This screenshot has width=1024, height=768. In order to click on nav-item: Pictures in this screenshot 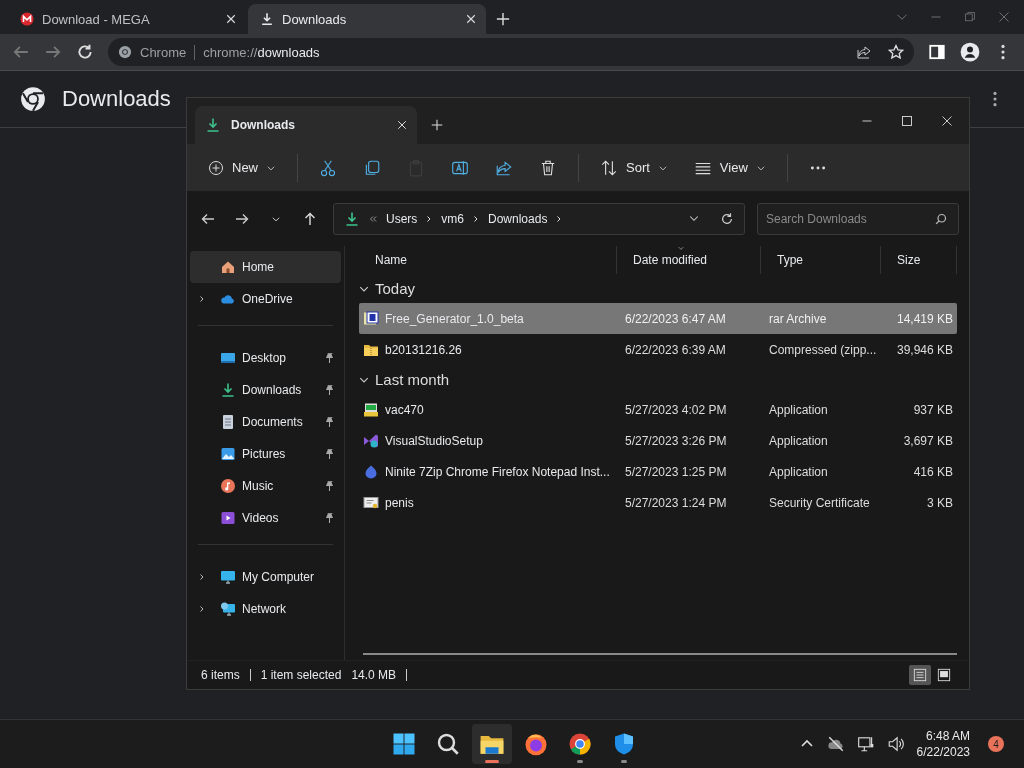, I will do `click(265, 454)`.